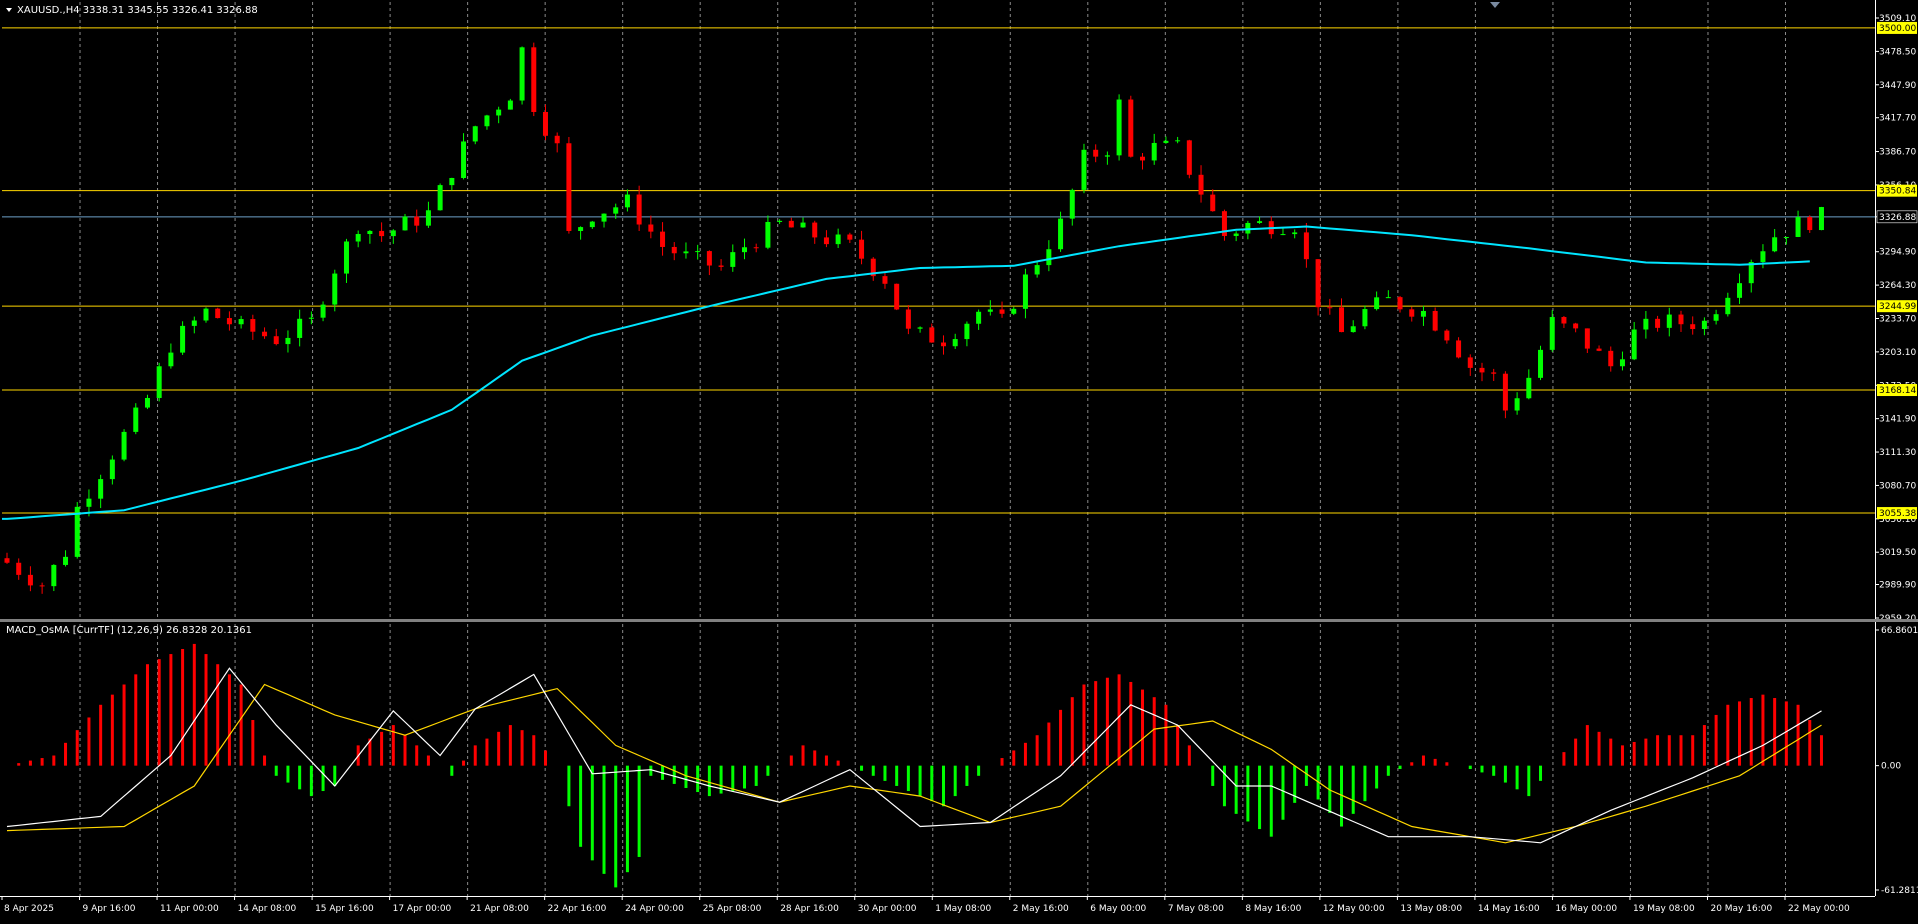  I want to click on level-label: 3168.14, so click(1897, 391).